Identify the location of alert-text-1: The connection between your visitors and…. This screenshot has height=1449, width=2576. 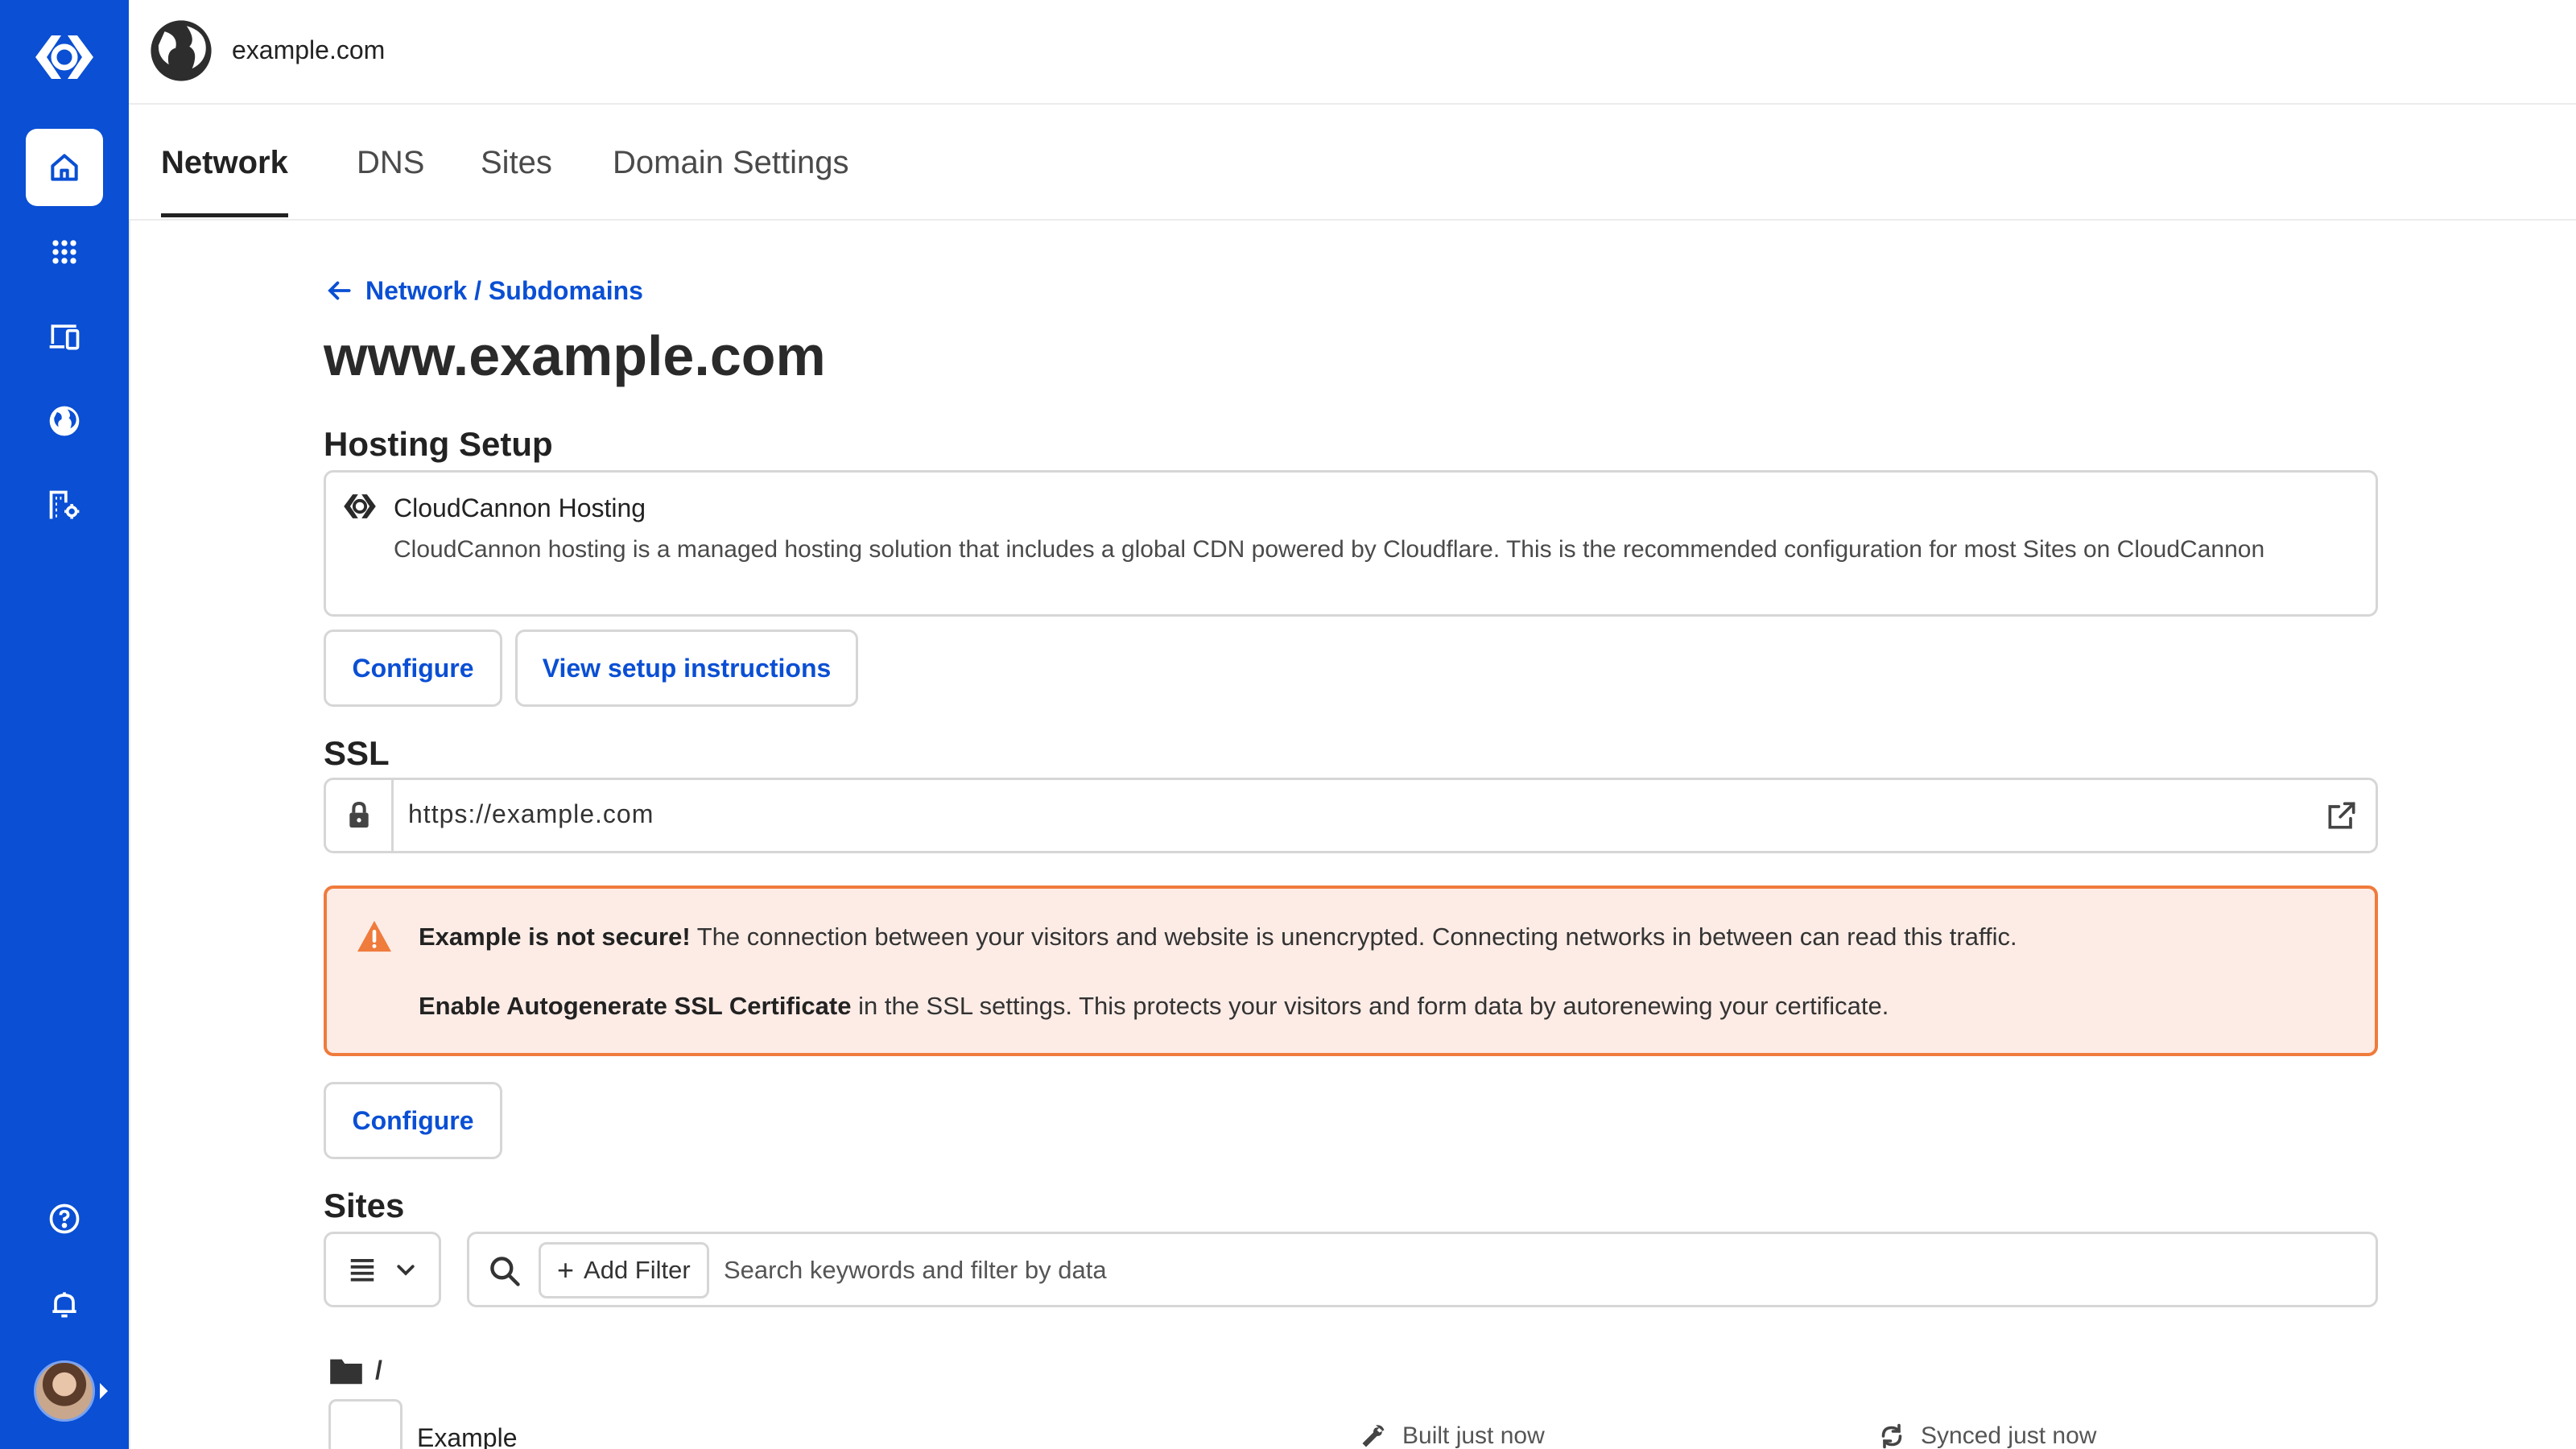
(1353, 937).